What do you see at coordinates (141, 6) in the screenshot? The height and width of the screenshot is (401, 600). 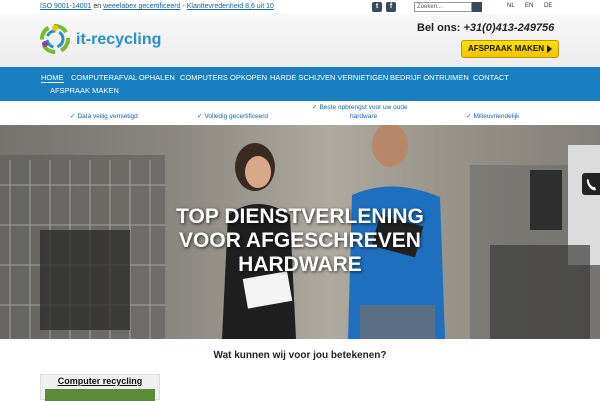 I see `weeelabex-link: weeelabex gecertificeerd` at bounding box center [141, 6].